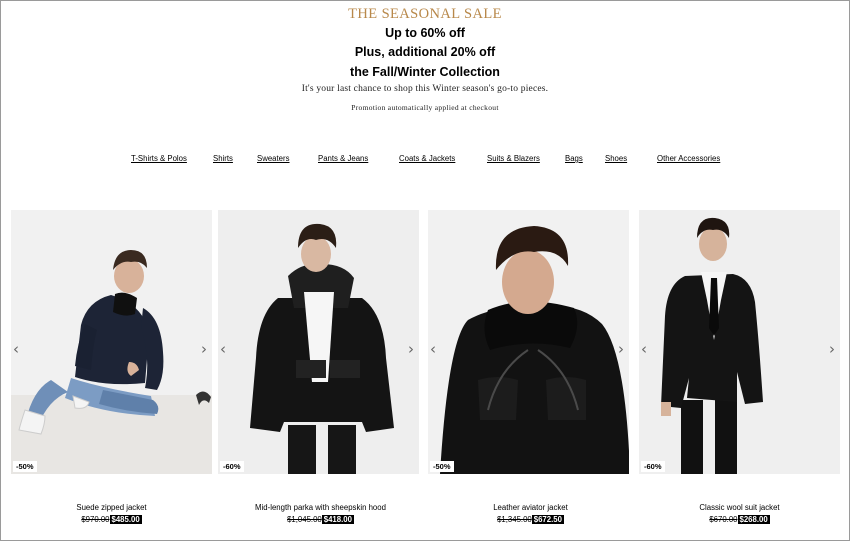 This screenshot has height=541, width=850. I want to click on promo-headline-3: the Fall/Winter Collection, so click(425, 72).